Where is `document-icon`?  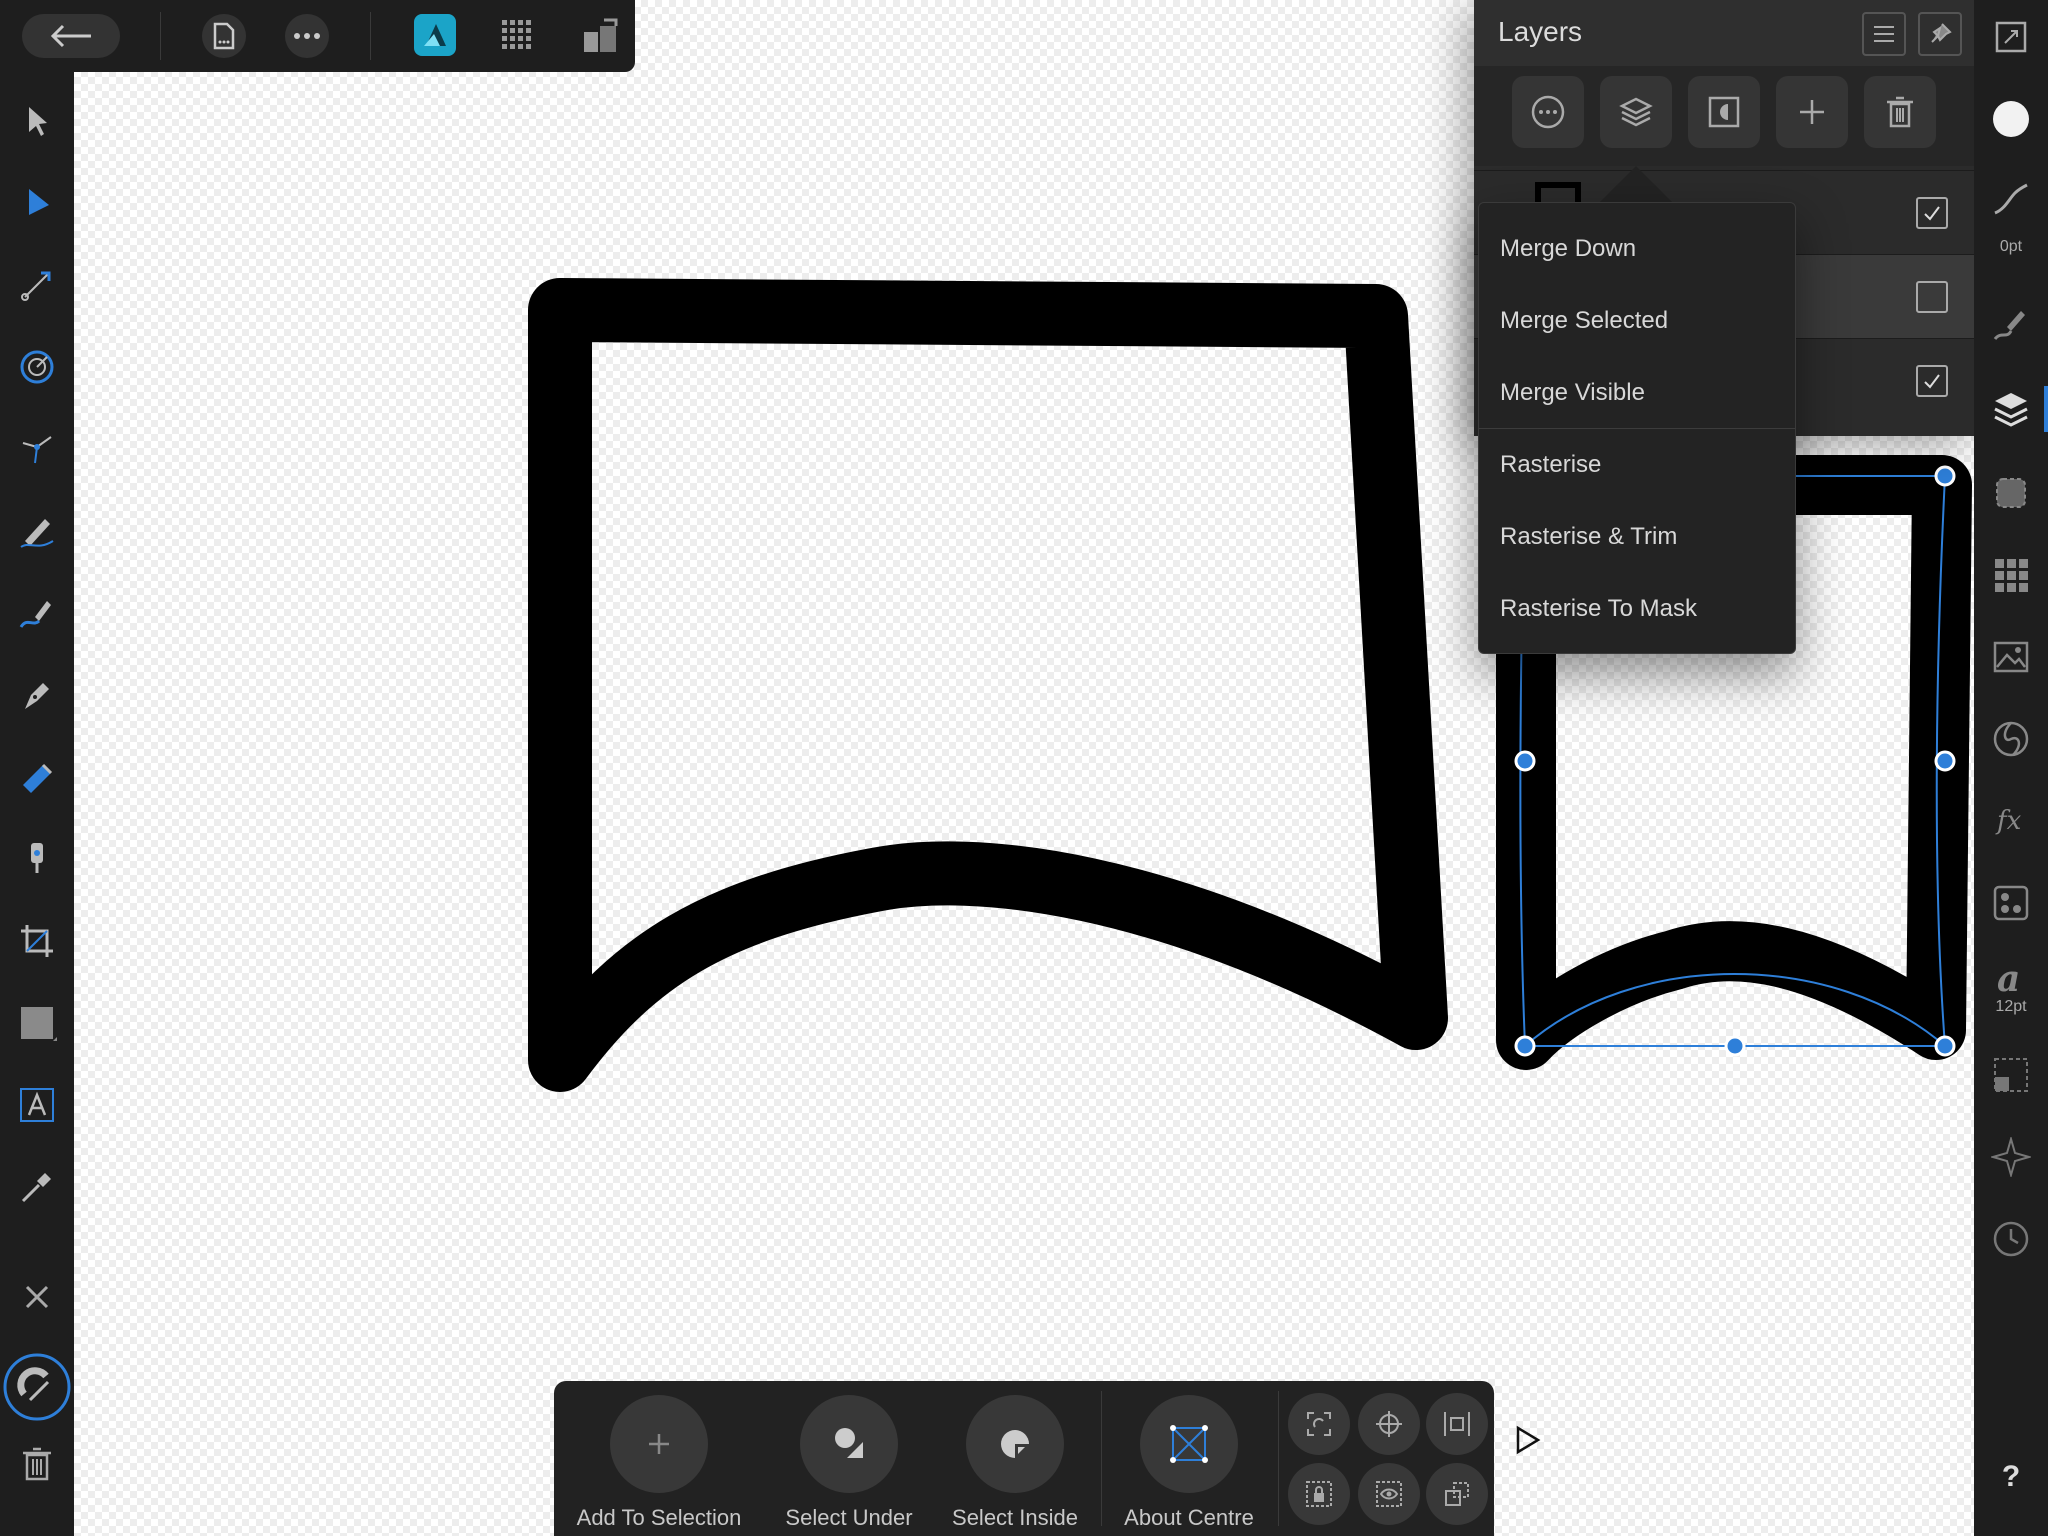 document-icon is located at coordinates (224, 36).